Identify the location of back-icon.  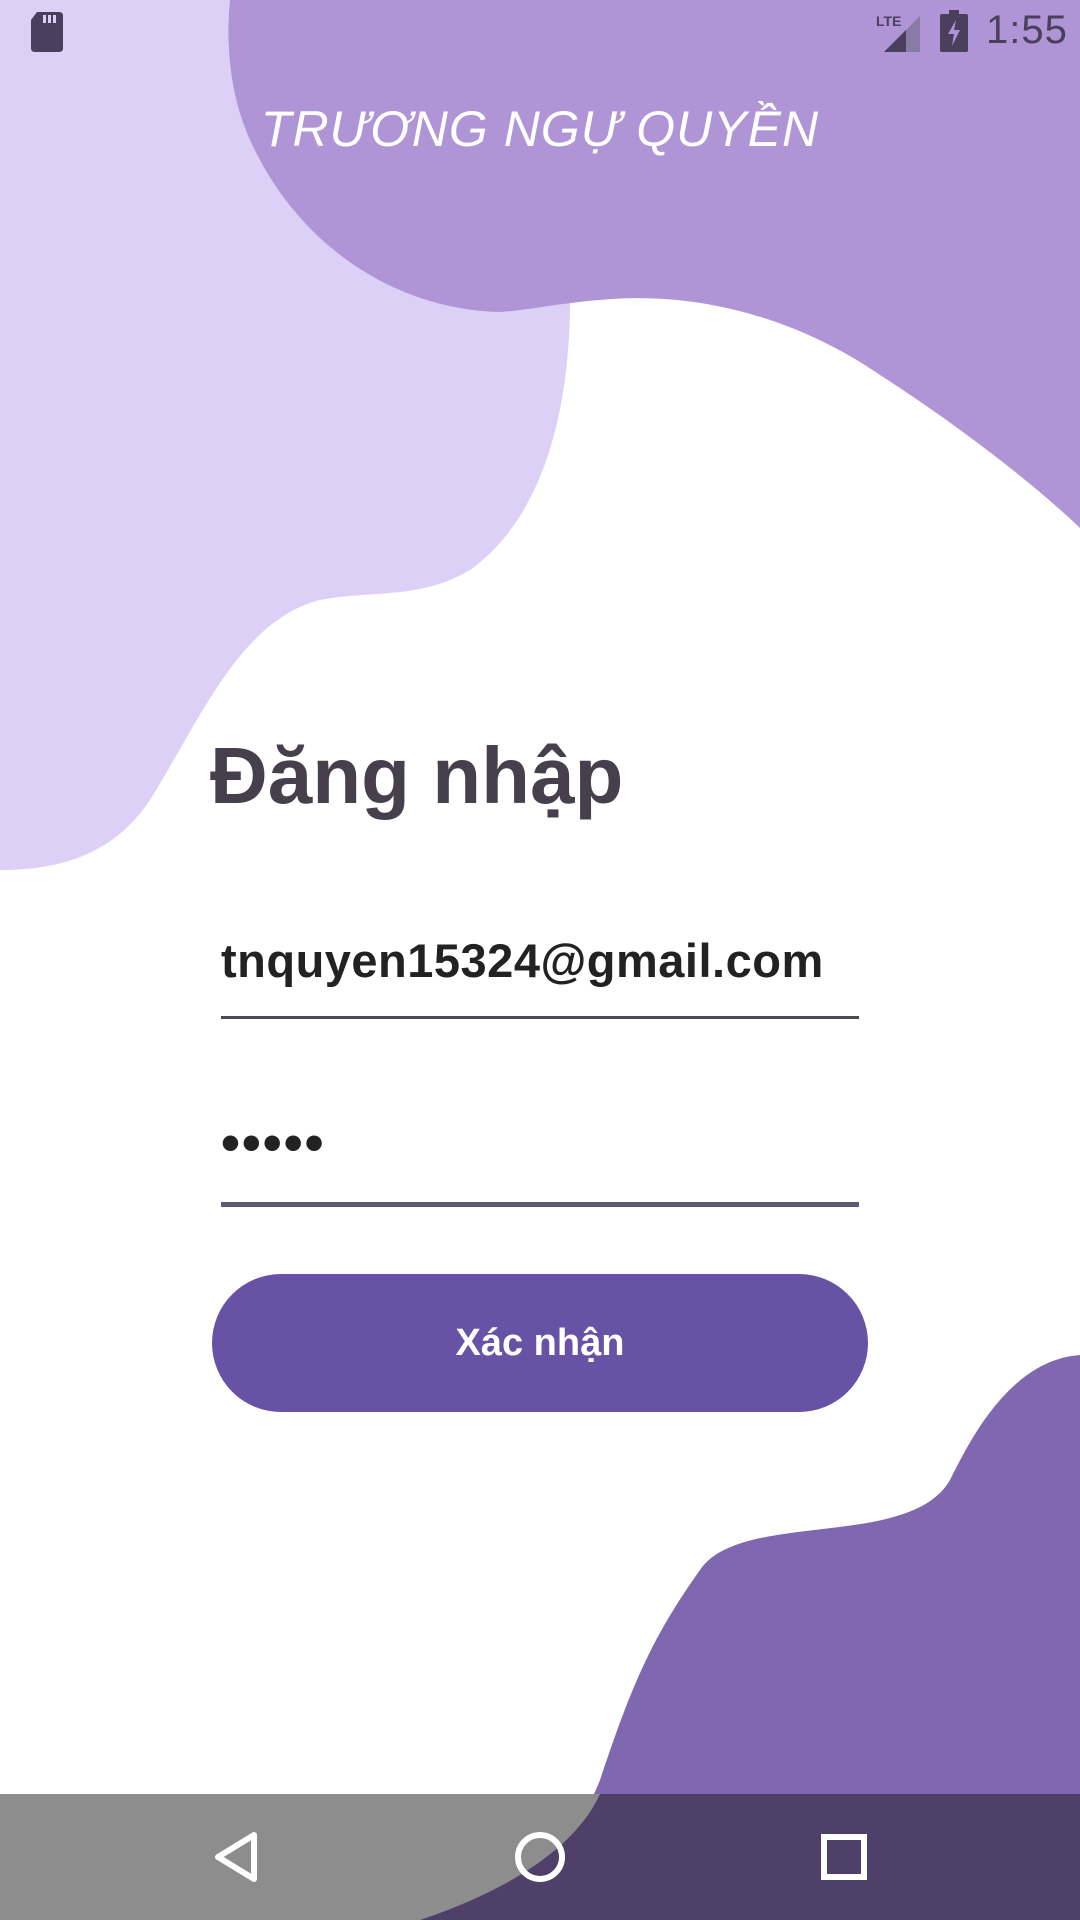
(236, 1857).